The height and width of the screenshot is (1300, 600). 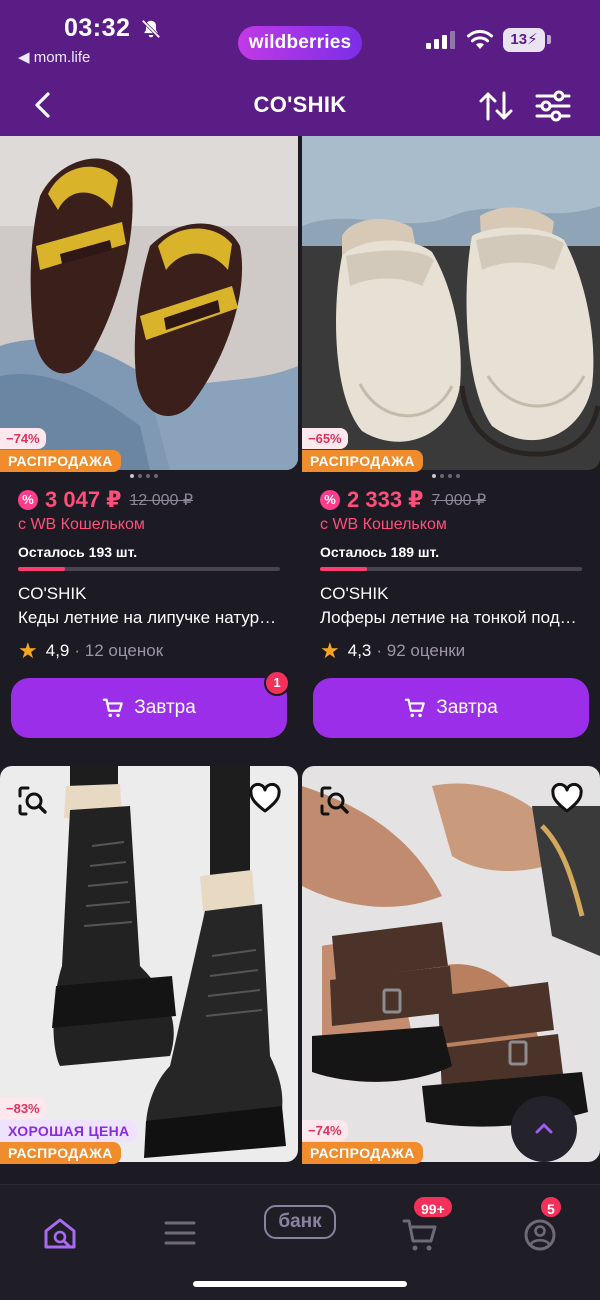 I want to click on rating-value: 4,3, so click(x=359, y=650).